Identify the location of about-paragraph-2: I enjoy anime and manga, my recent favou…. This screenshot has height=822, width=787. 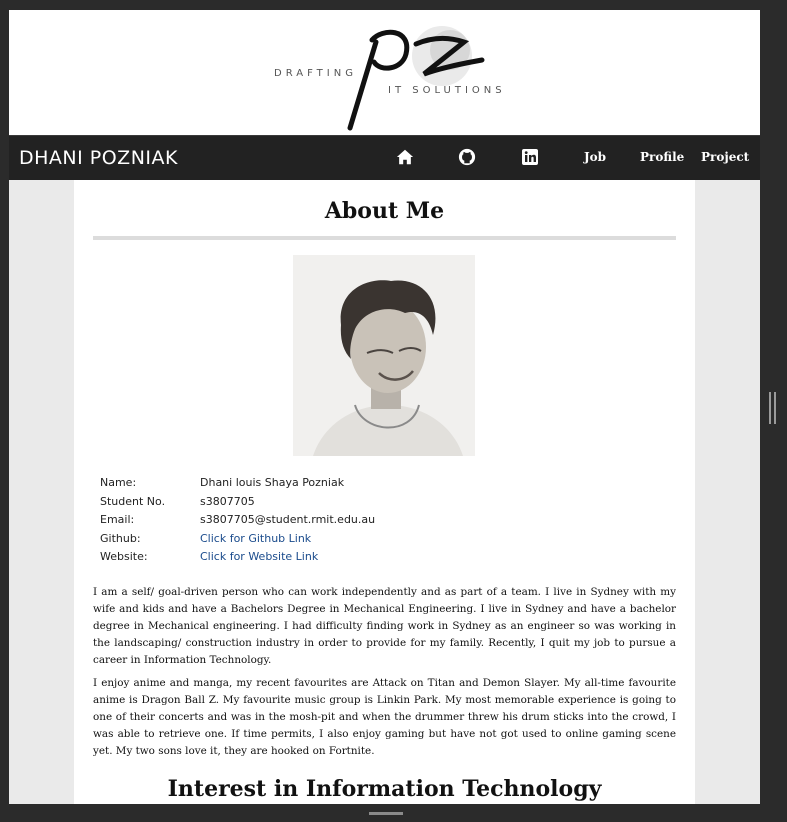
(384, 717).